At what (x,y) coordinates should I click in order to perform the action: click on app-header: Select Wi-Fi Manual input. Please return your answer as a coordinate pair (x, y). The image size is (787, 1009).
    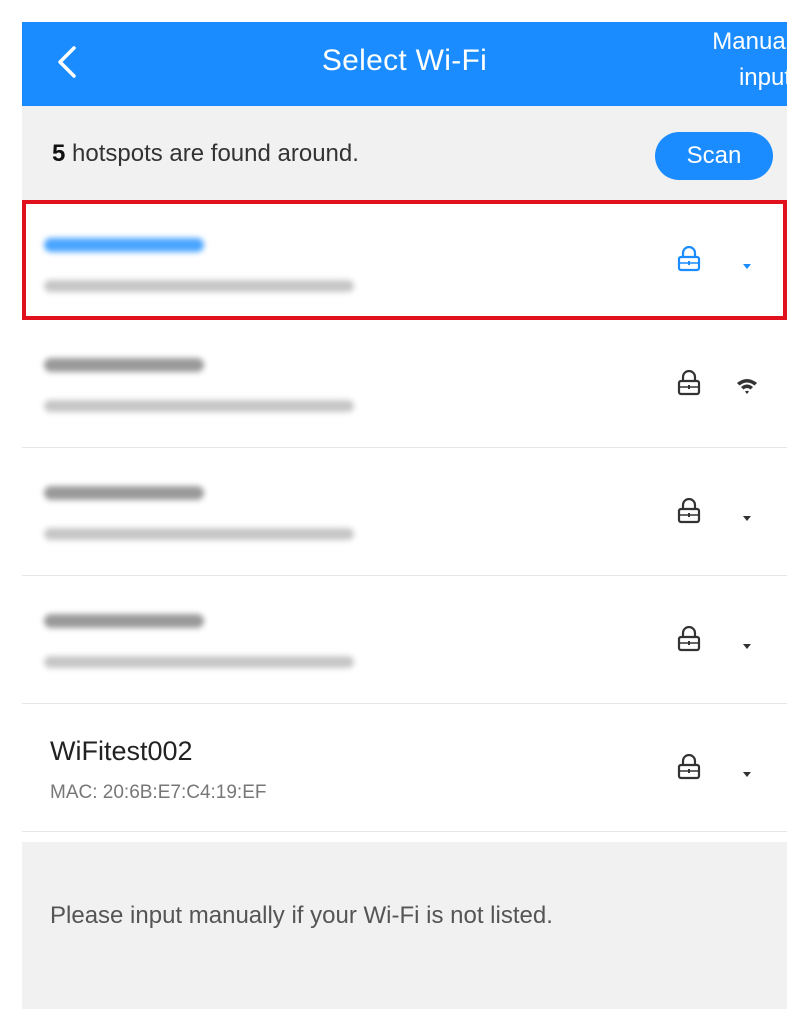
    Looking at the image, I should click on (404, 64).